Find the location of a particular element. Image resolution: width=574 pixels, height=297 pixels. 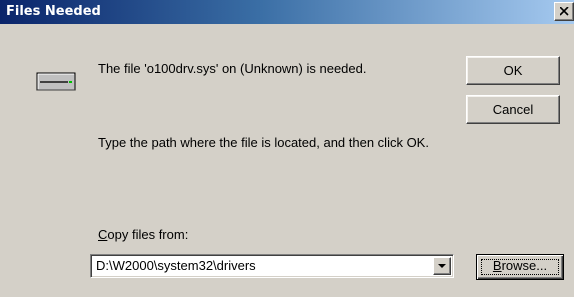

copy-label-text: opy files from: is located at coordinates (148, 234).